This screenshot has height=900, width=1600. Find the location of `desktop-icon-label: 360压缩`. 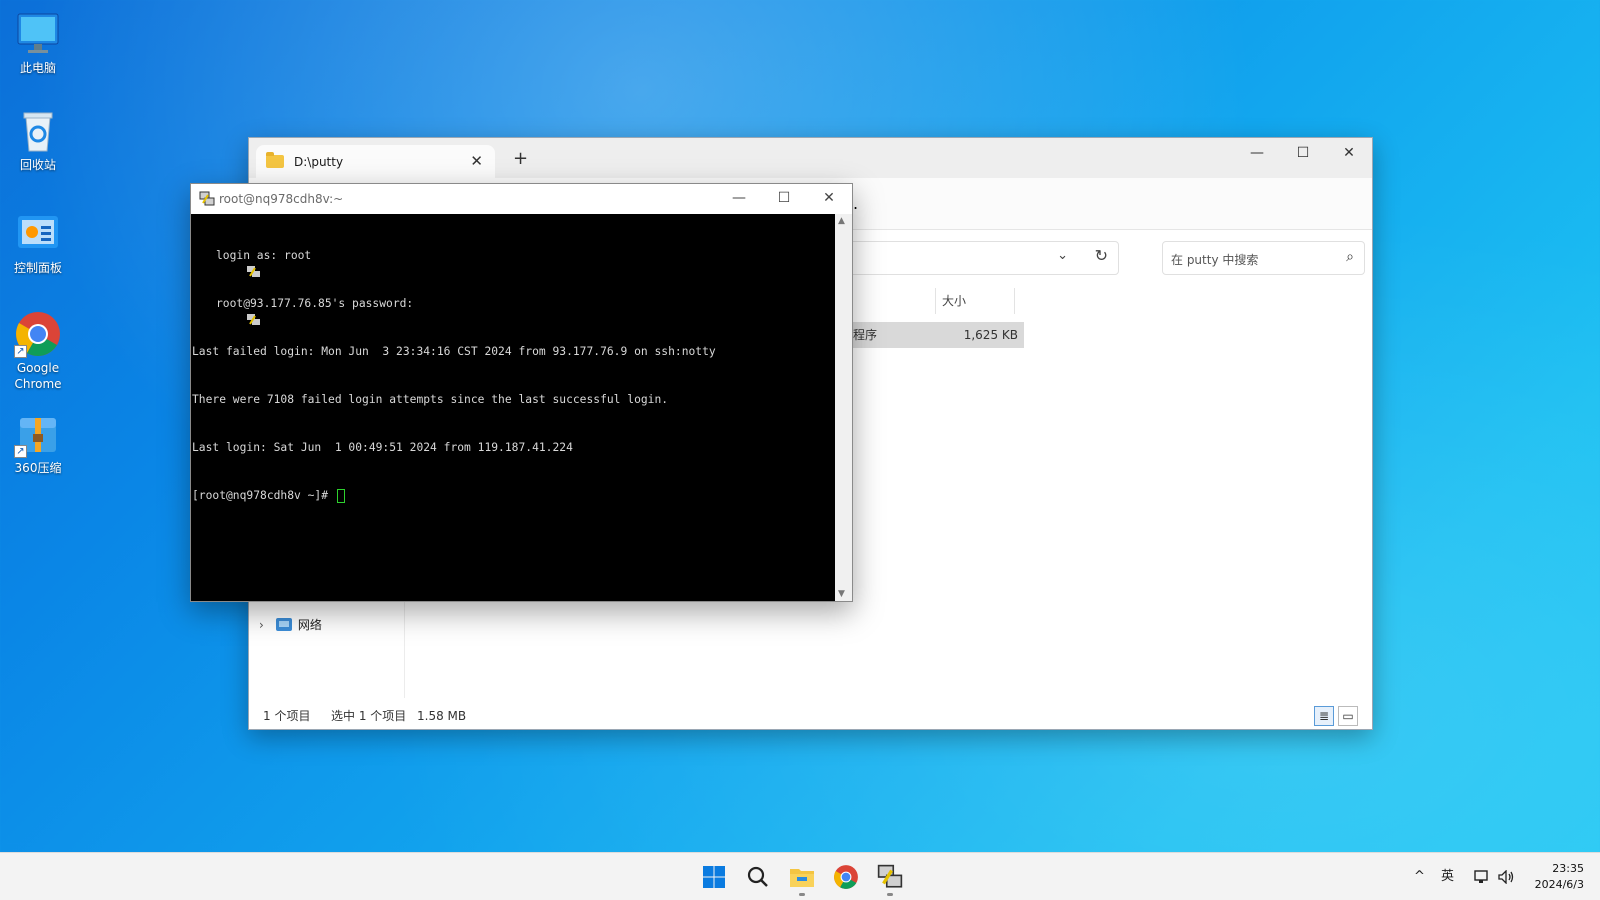

desktop-icon-label: 360压缩 is located at coordinates (38, 468).